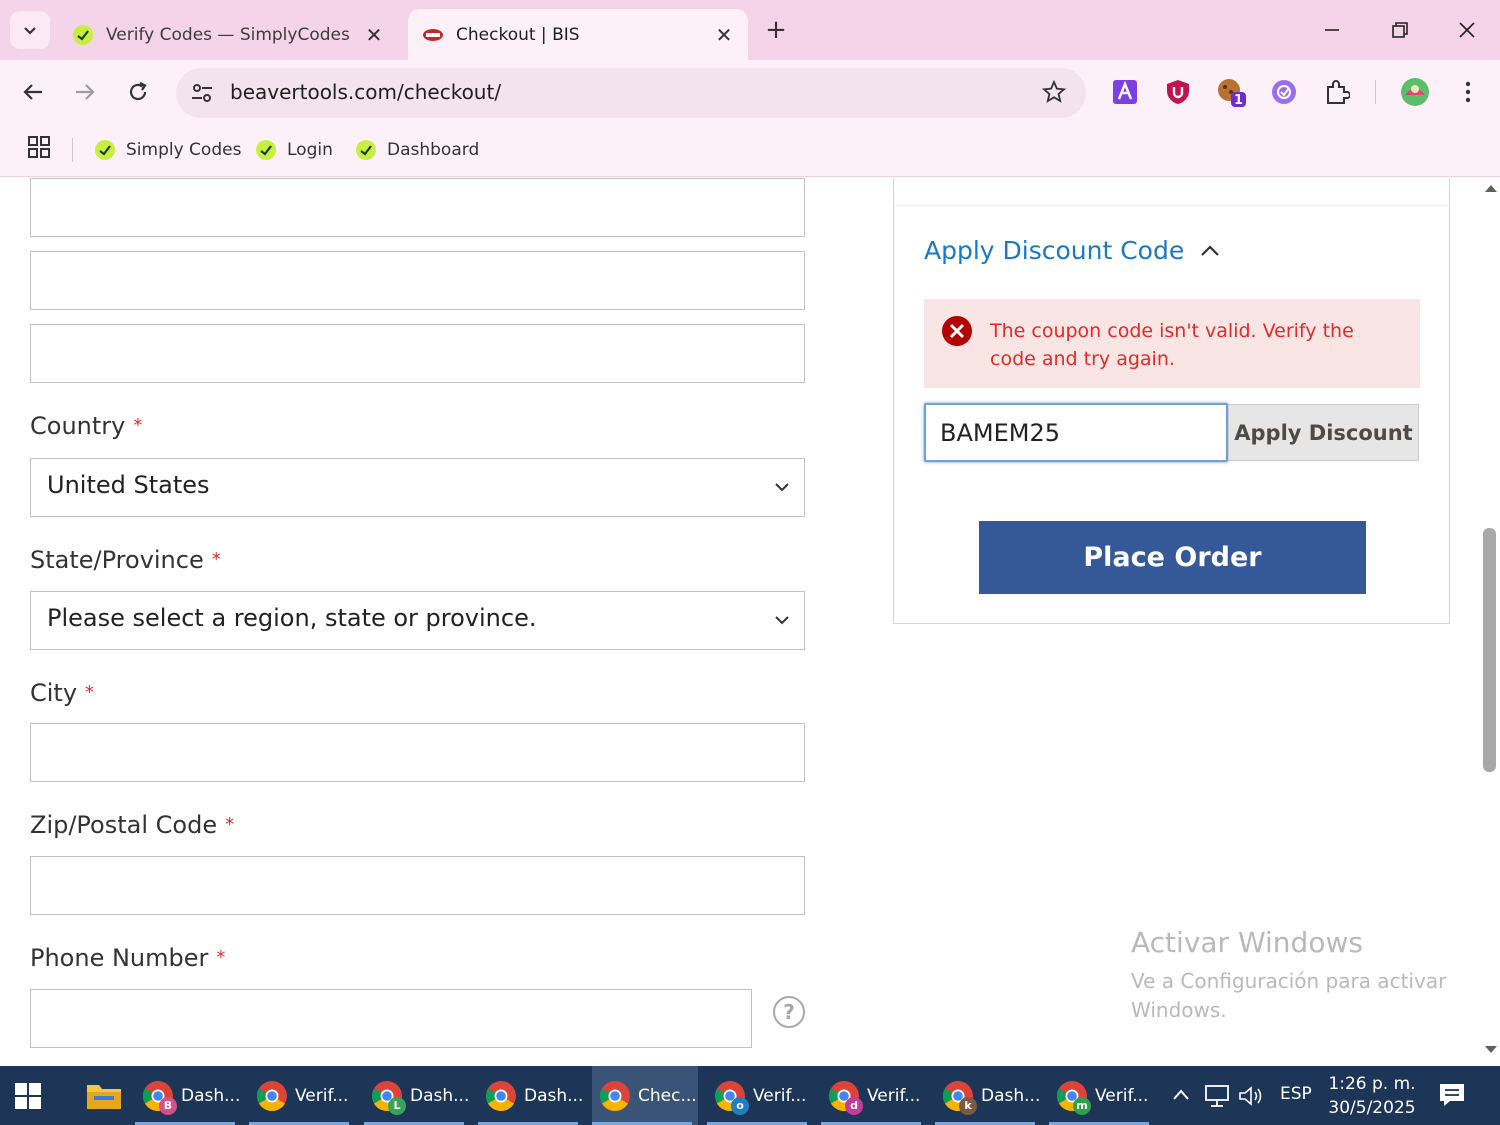  I want to click on country-selected-value: United States, so click(128, 485).